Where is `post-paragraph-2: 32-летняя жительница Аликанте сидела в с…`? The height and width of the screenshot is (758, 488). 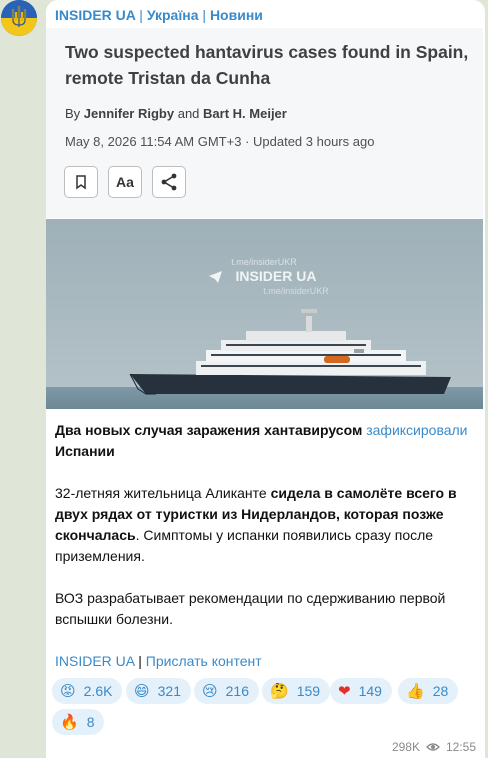
post-paragraph-2: 32-летняя жительница Аликанте сидела в с… is located at coordinates (265, 525).